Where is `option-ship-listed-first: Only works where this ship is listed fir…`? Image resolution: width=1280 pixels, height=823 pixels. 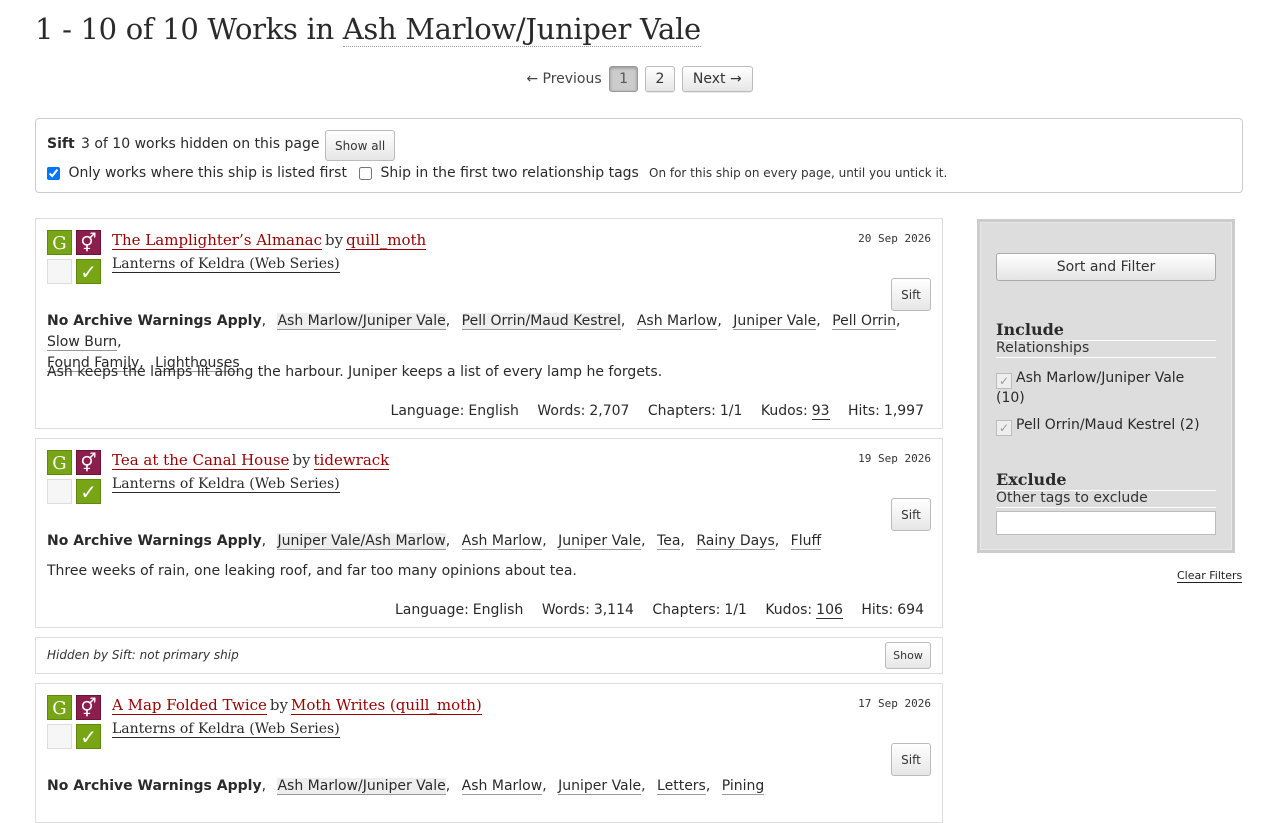 option-ship-listed-first: Only works where this ship is listed fir… is located at coordinates (197, 173).